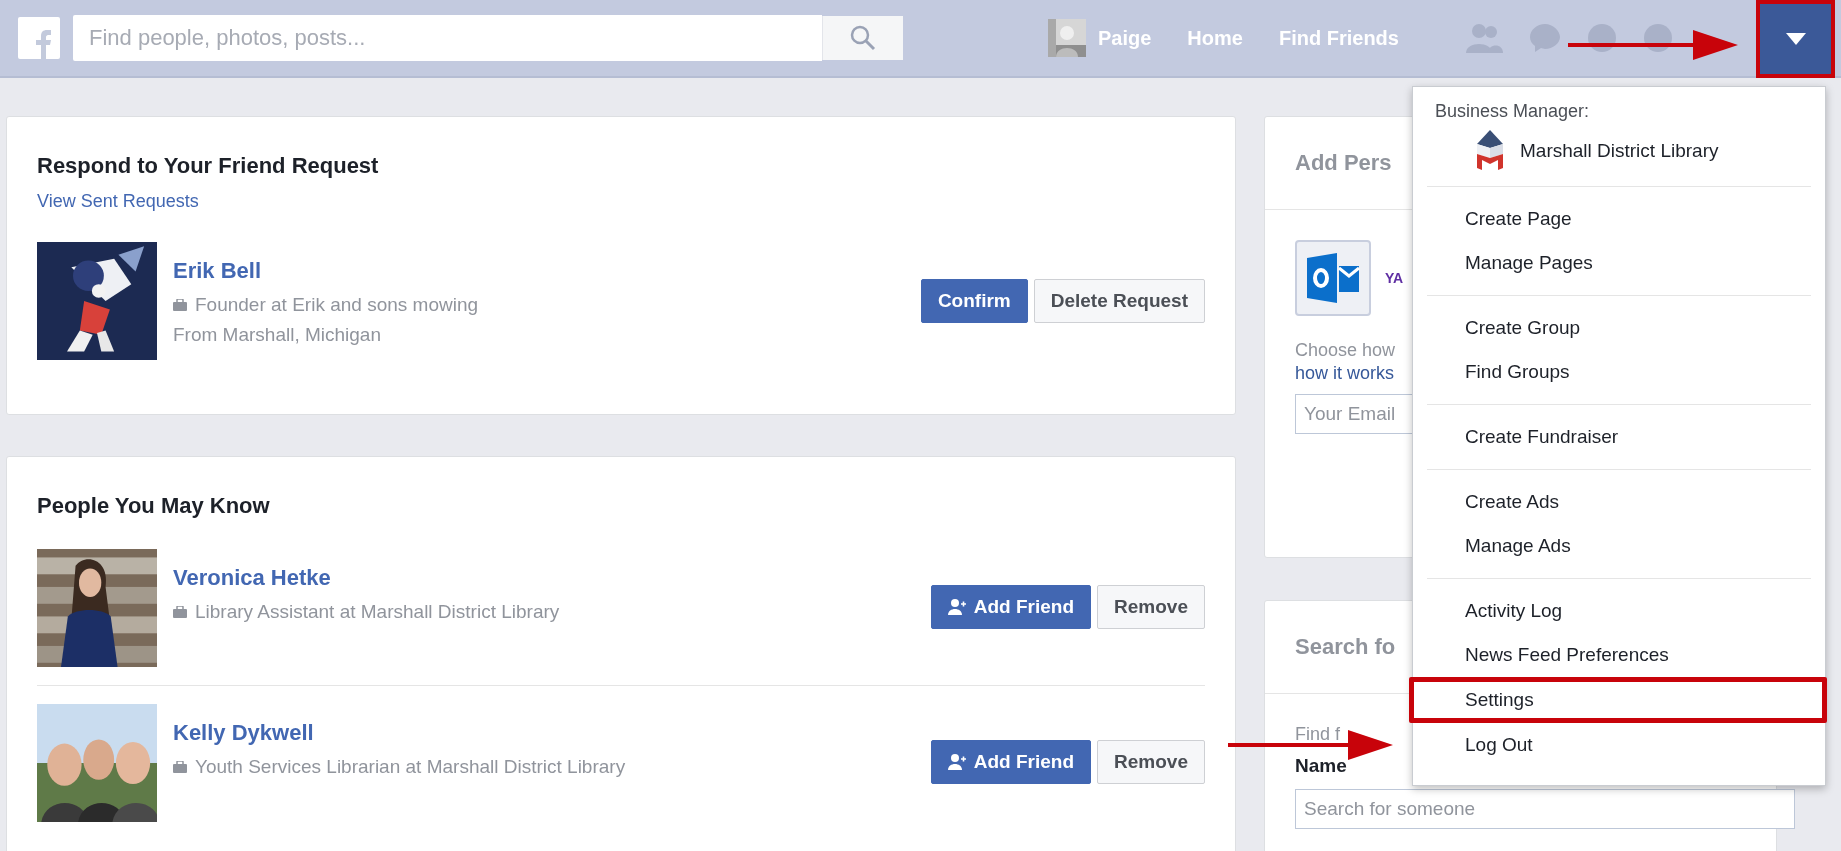  What do you see at coordinates (1619, 263) in the screenshot?
I see `menu-item: Manage Pages` at bounding box center [1619, 263].